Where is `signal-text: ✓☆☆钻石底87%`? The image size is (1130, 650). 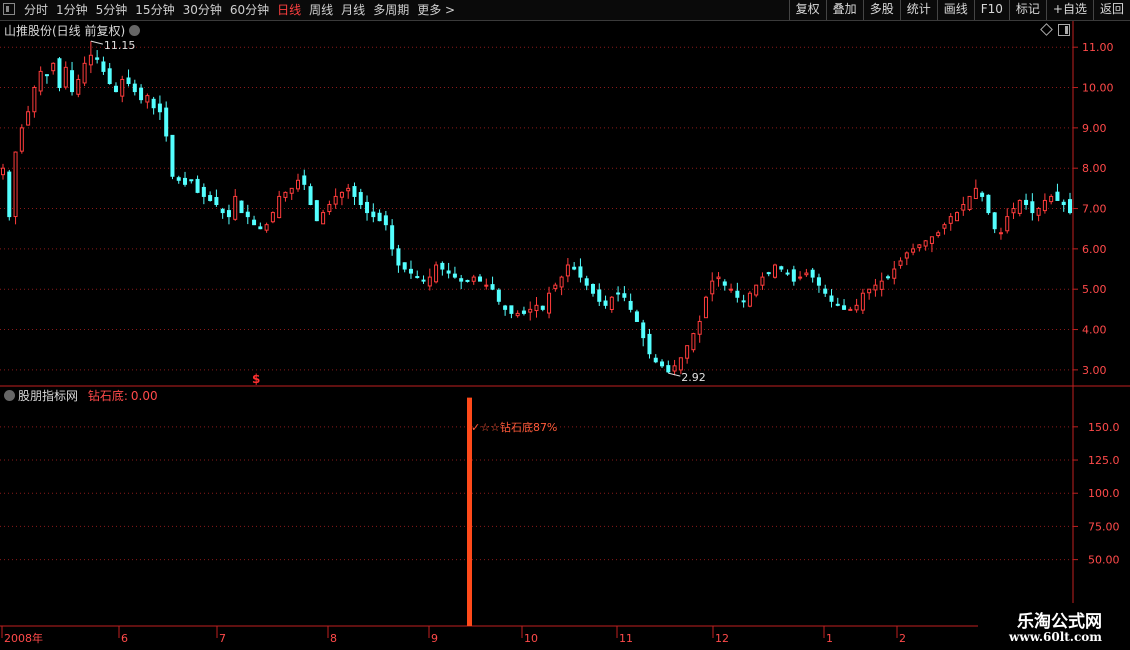 signal-text: ✓☆☆钻石底87% is located at coordinates (514, 427).